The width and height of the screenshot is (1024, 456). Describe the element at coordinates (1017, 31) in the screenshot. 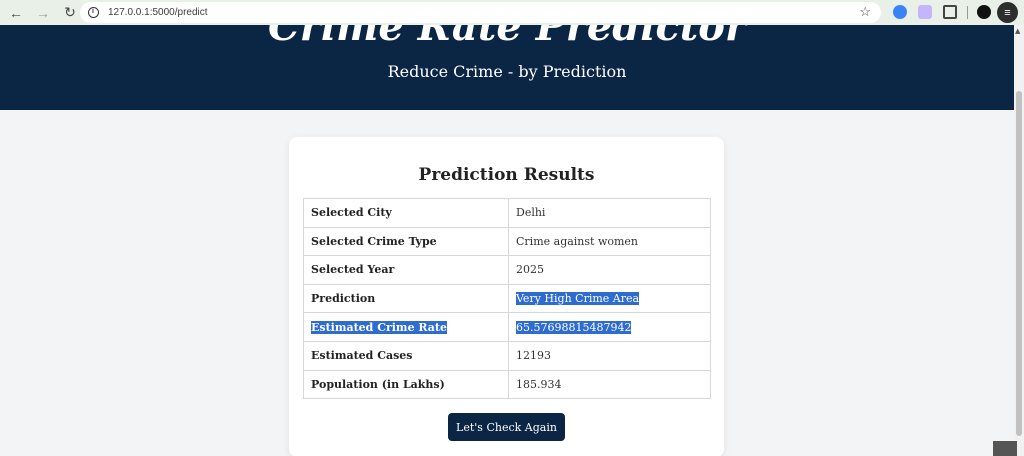

I see `scroll-up-arrow-icon: ▲` at that location.